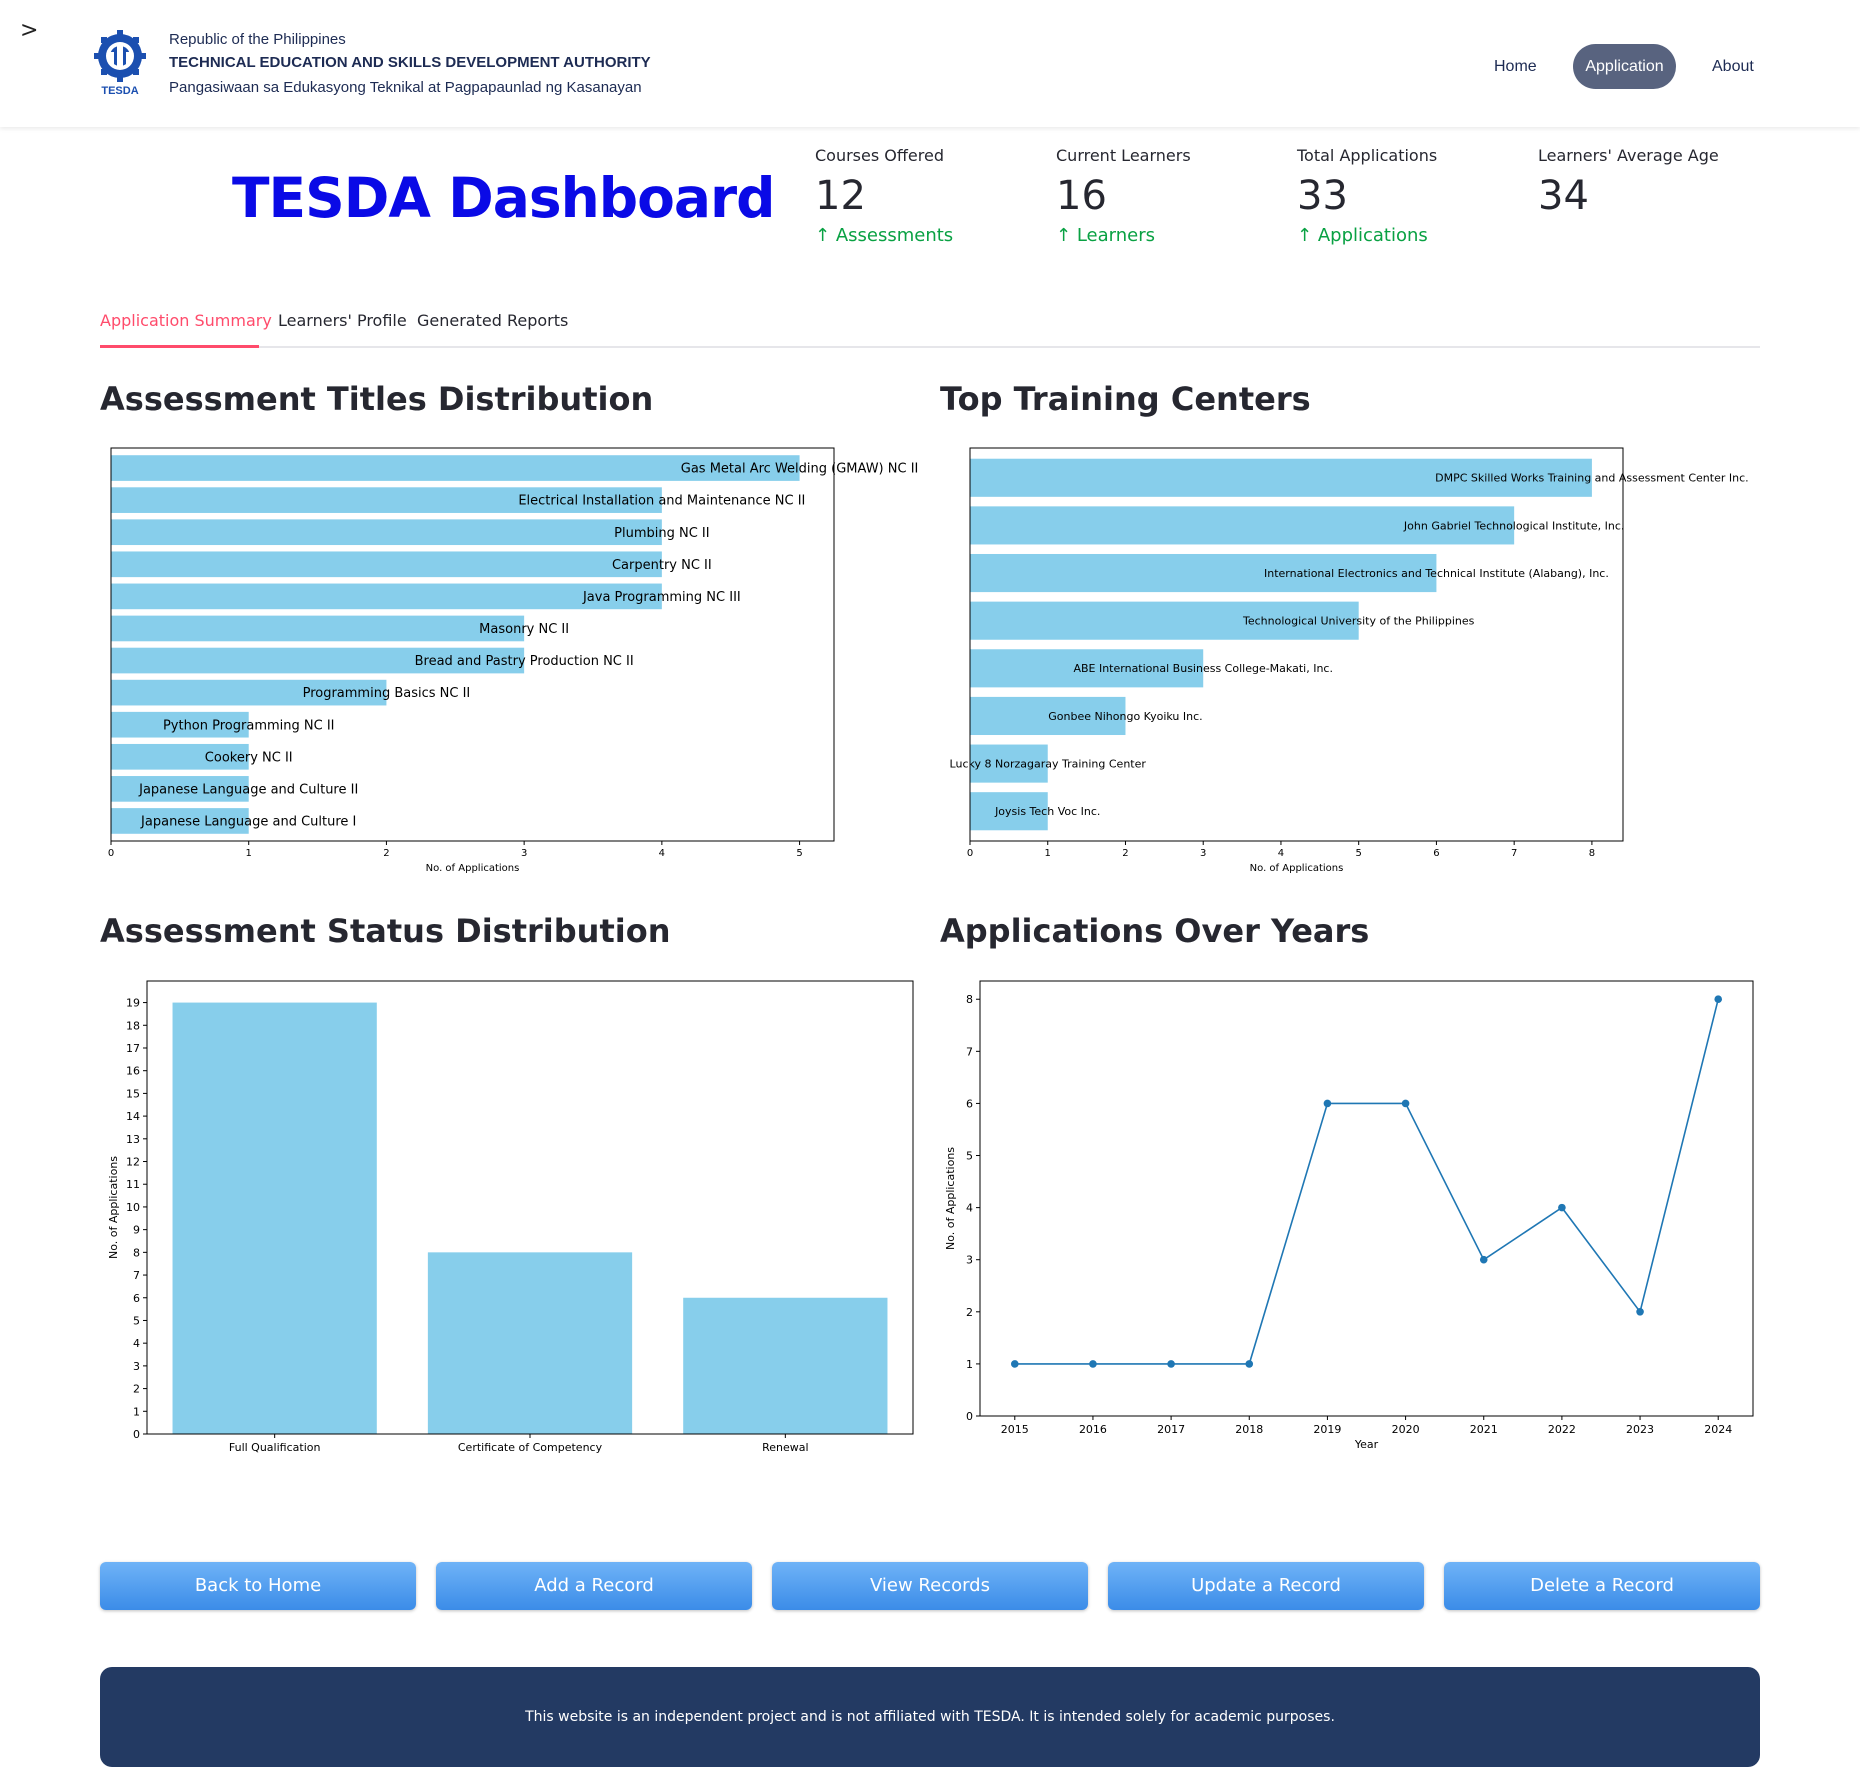 The width and height of the screenshot is (1860, 1787). What do you see at coordinates (524, 661) in the screenshot?
I see `bar-label: Bread and Pastry Production NC II` at bounding box center [524, 661].